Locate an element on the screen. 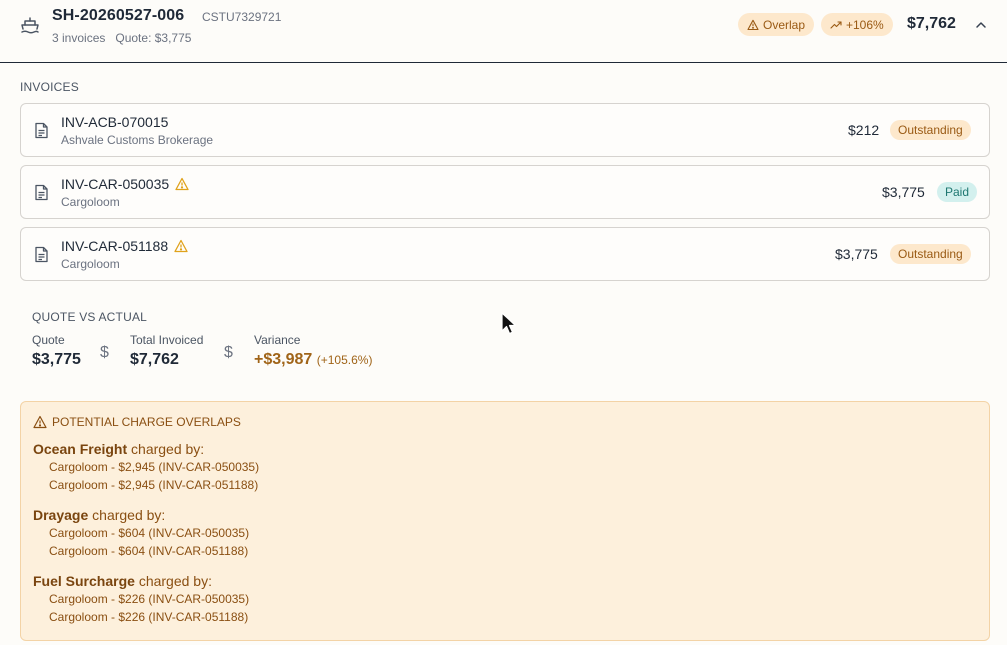 The width and height of the screenshot is (1007, 645). ship-icon is located at coordinates (30, 25).